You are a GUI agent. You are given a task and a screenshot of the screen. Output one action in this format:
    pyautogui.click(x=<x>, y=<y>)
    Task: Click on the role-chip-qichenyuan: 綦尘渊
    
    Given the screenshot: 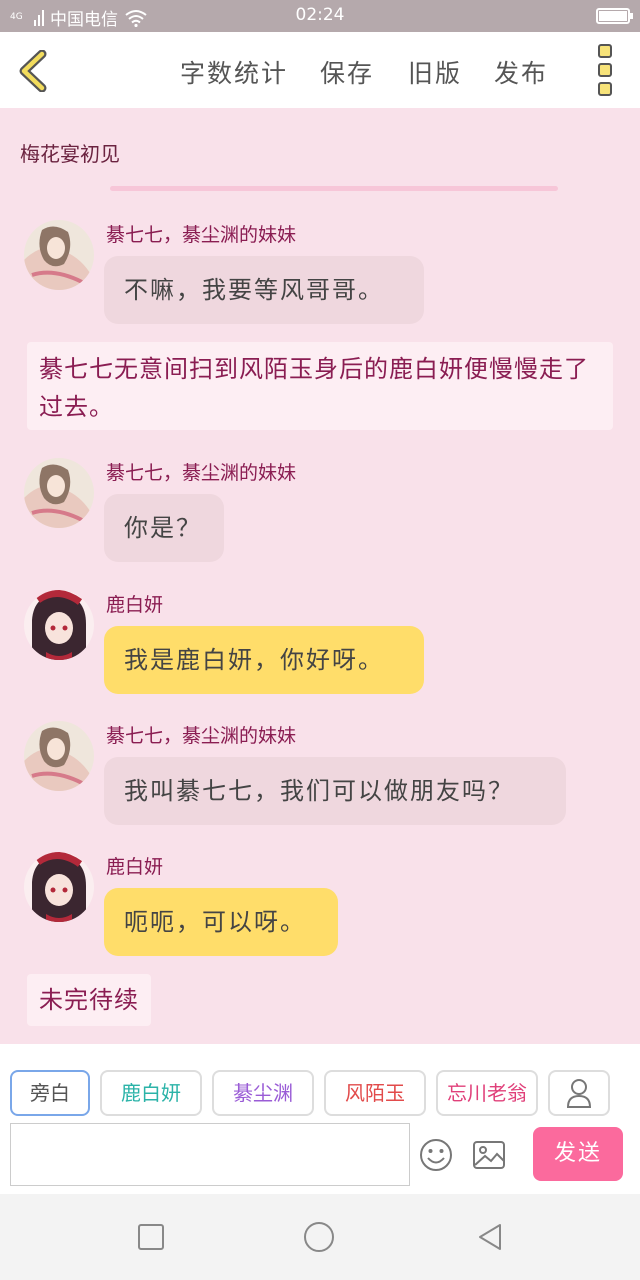 What is the action you would take?
    pyautogui.click(x=263, y=1093)
    